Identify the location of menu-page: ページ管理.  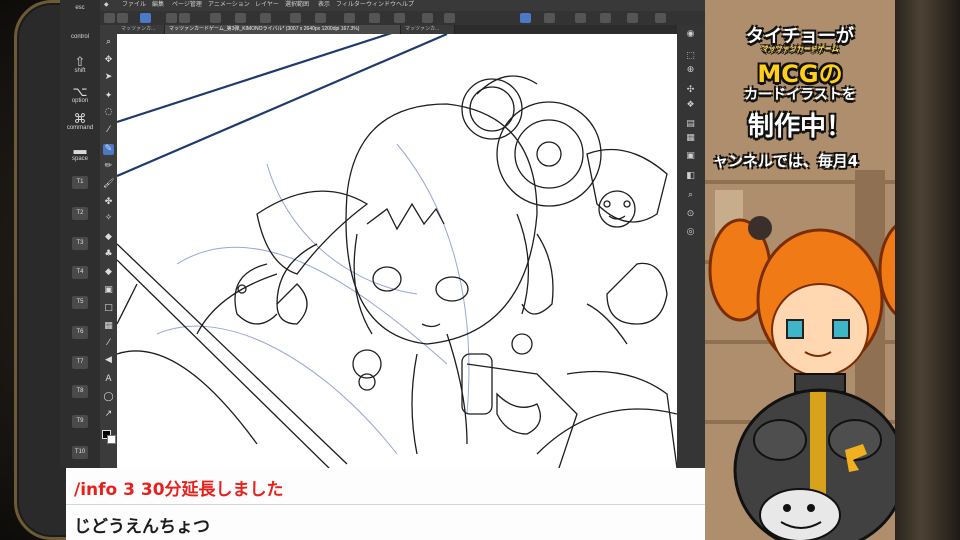
(187, 5).